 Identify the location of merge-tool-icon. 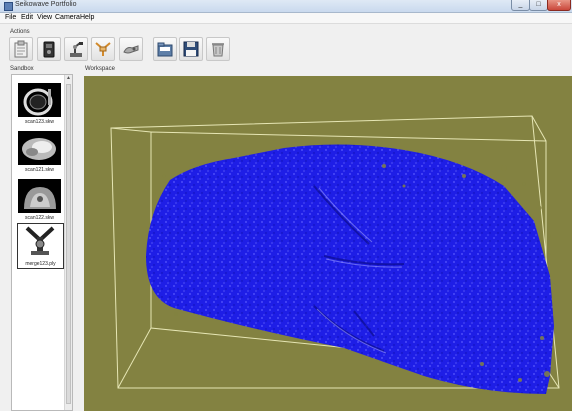
(103, 49).